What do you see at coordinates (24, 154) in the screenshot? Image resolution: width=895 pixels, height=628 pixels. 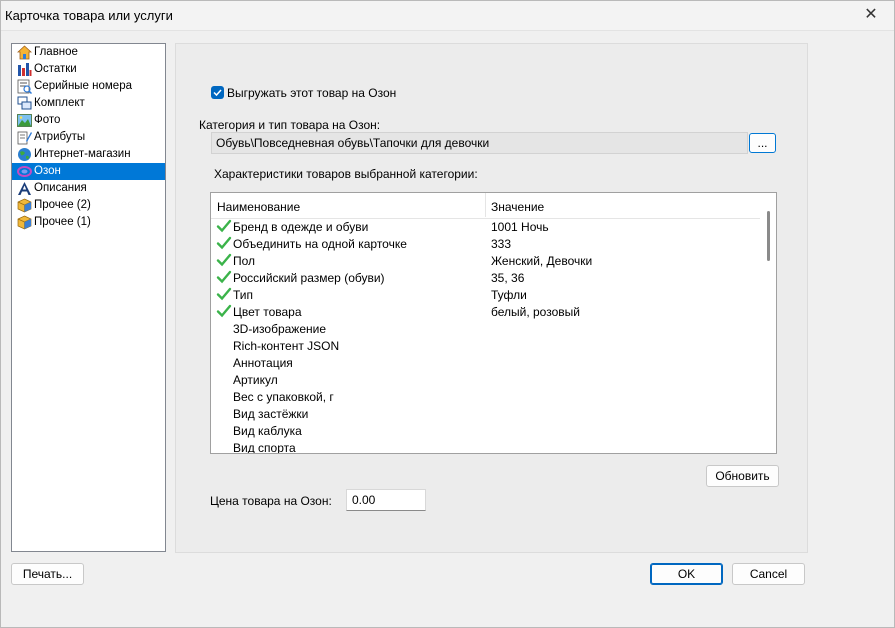 I see `globe-icon` at bounding box center [24, 154].